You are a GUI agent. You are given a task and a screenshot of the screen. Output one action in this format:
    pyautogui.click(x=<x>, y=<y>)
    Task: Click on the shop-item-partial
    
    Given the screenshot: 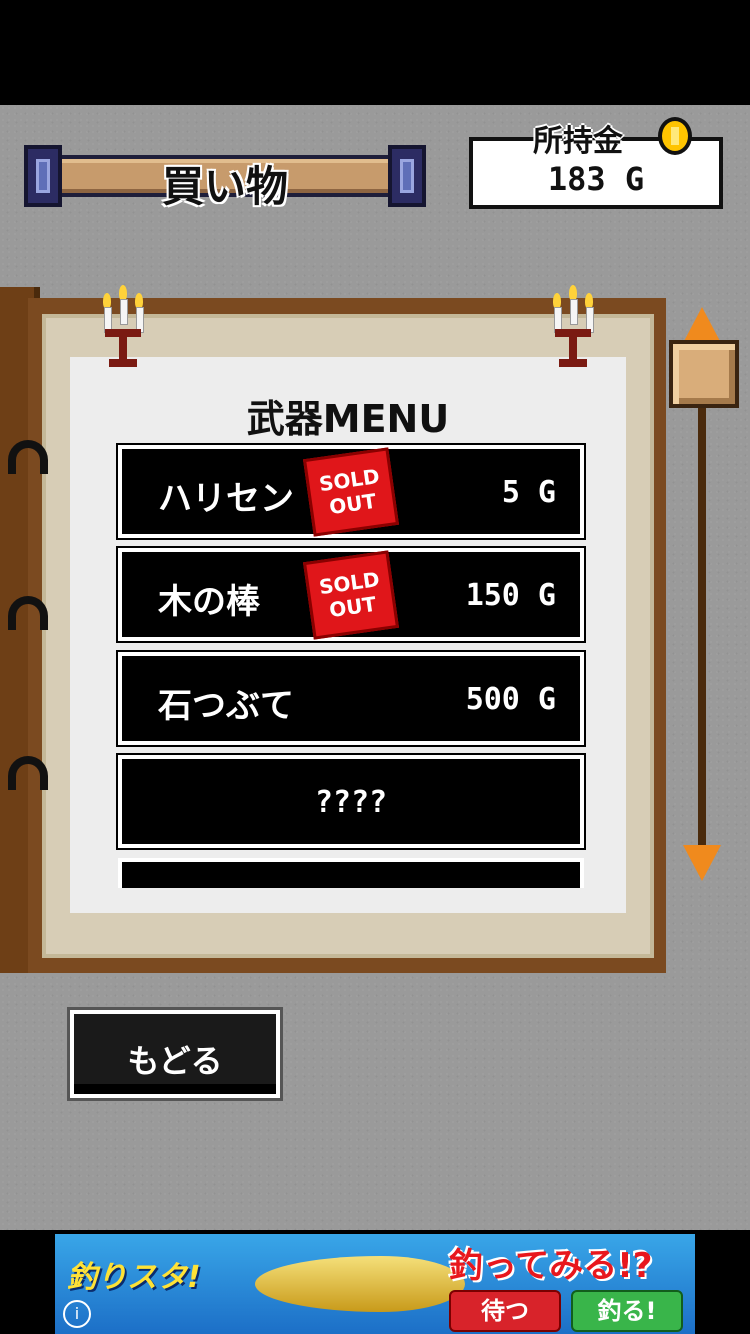 What is the action you would take?
    pyautogui.click(x=351, y=873)
    